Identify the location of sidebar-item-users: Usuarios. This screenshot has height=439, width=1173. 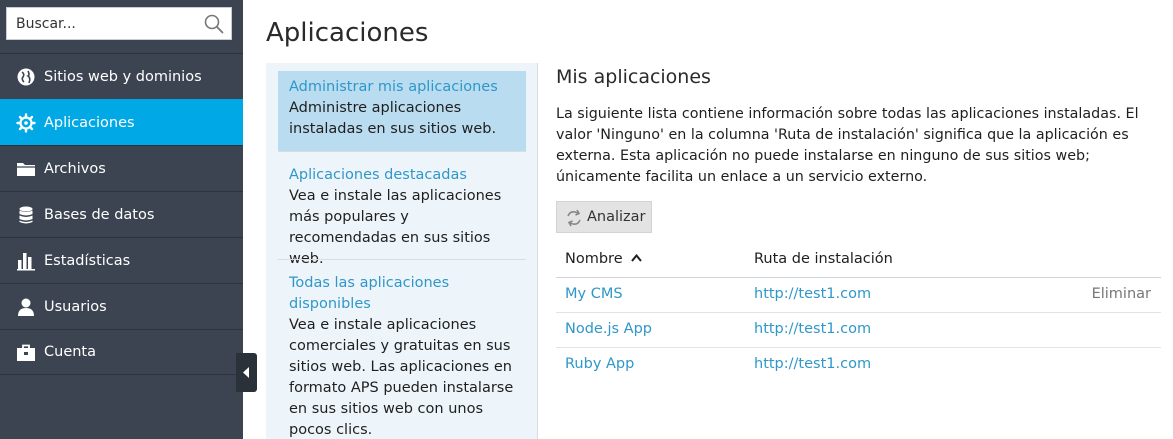
(121, 306).